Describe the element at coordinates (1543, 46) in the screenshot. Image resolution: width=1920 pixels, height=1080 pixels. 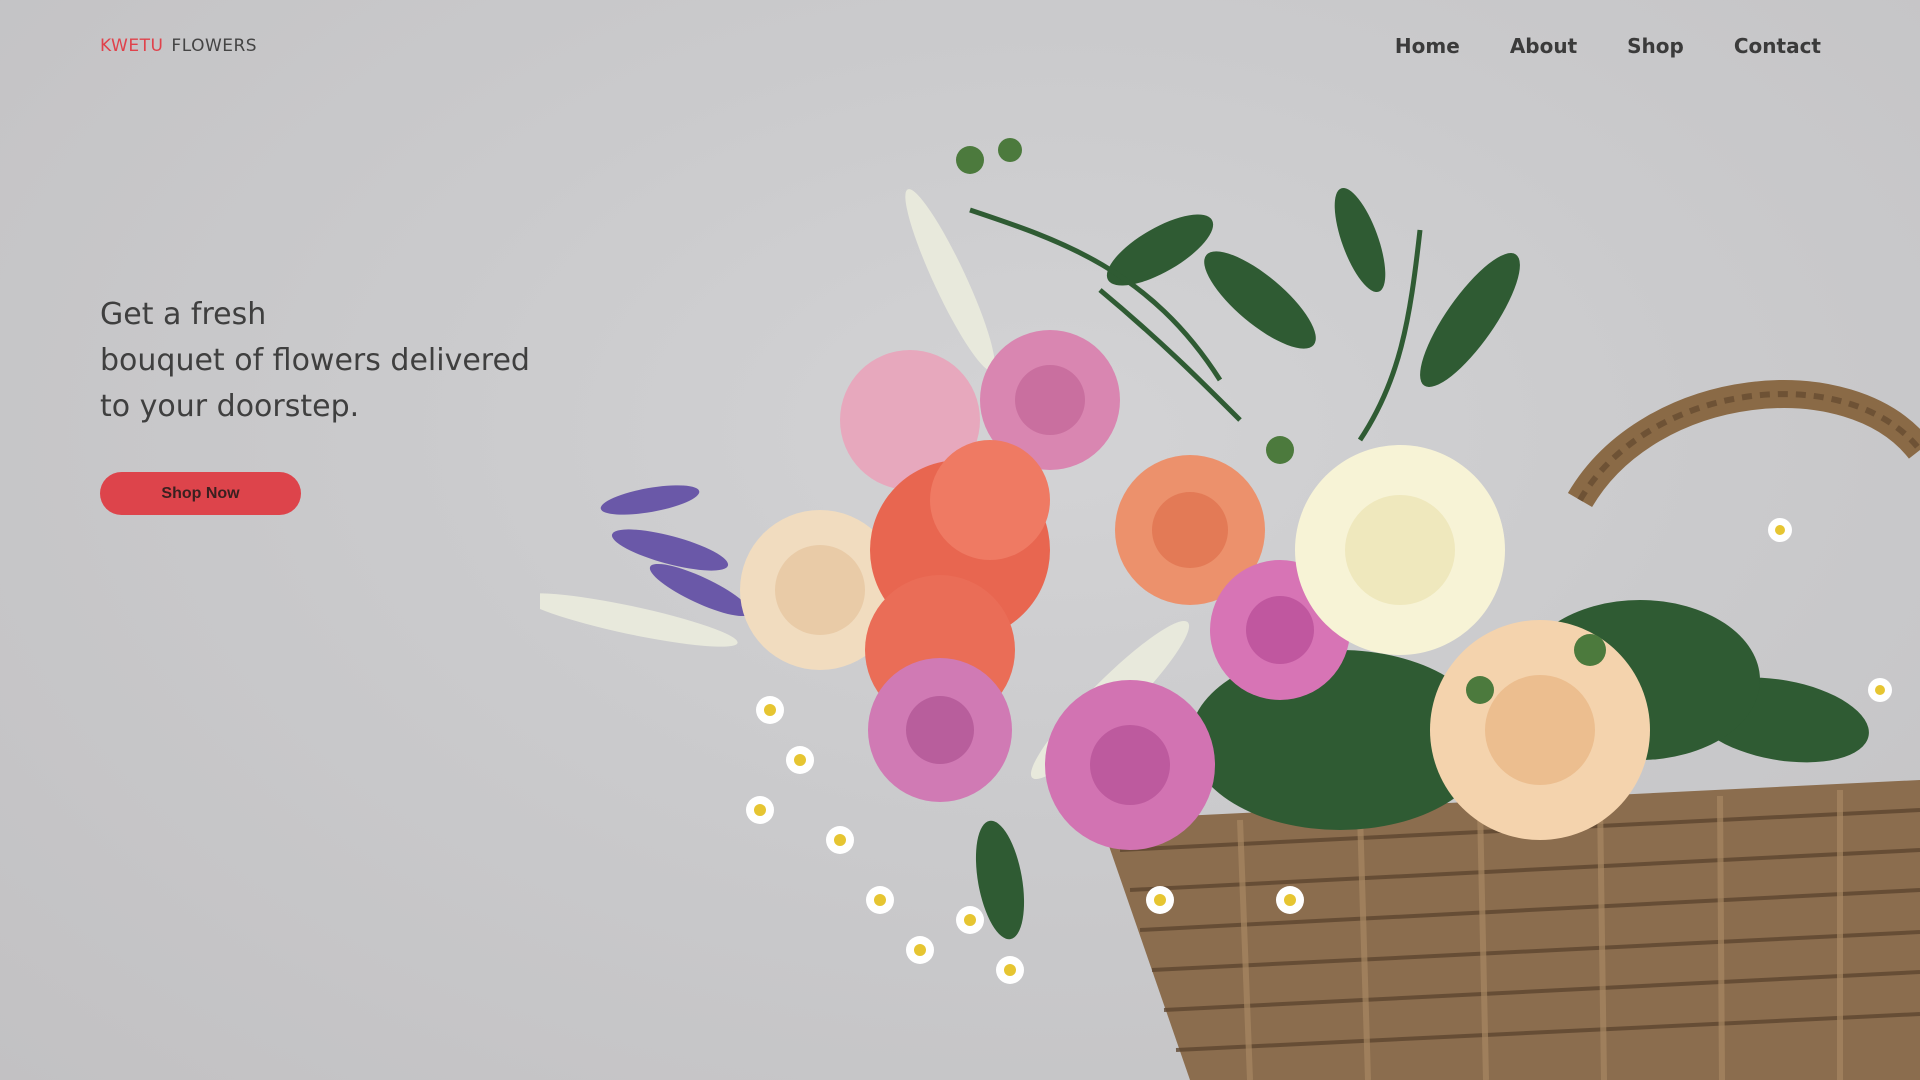
I see `nav-about-link: About` at that location.